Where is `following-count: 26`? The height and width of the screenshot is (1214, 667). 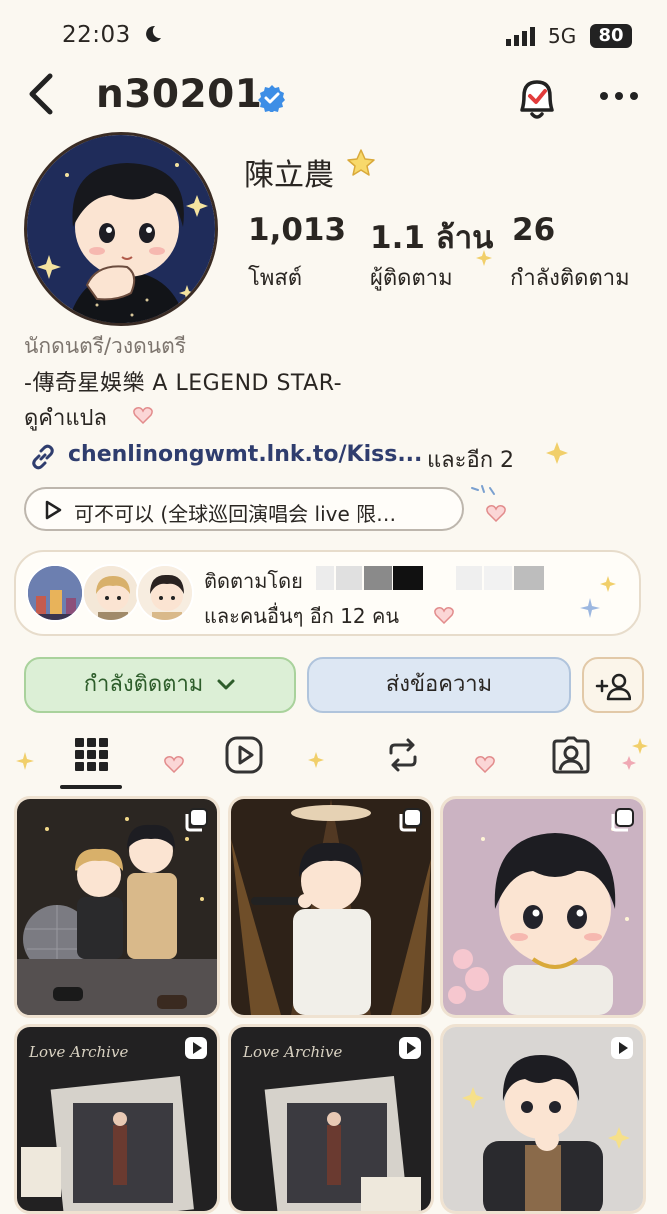 following-count: 26 is located at coordinates (533, 230).